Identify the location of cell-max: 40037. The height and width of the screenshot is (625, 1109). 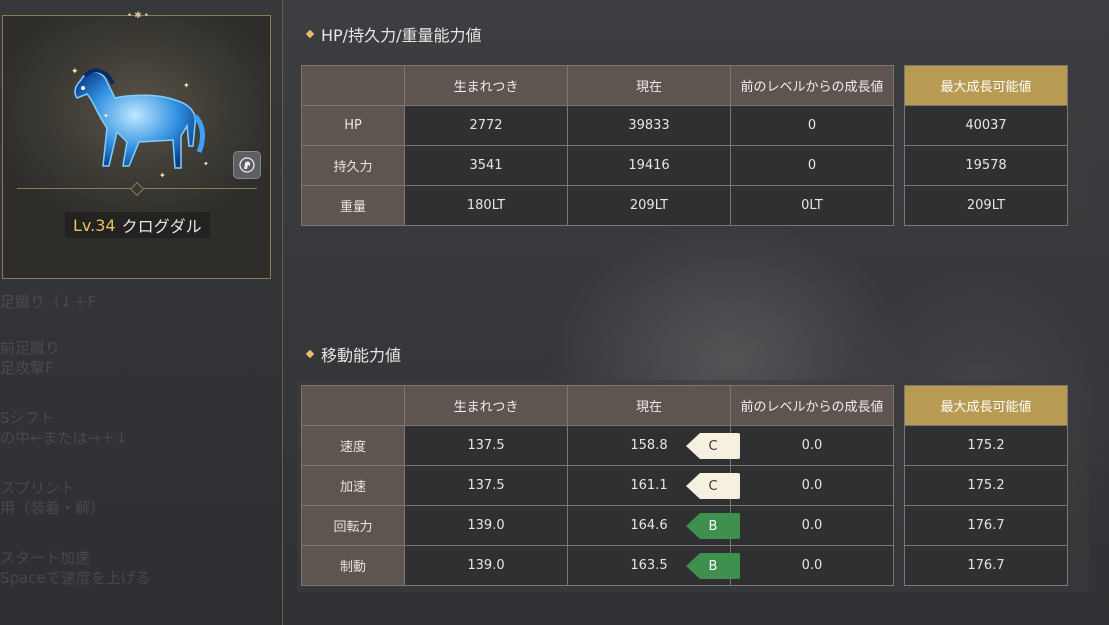
(986, 125).